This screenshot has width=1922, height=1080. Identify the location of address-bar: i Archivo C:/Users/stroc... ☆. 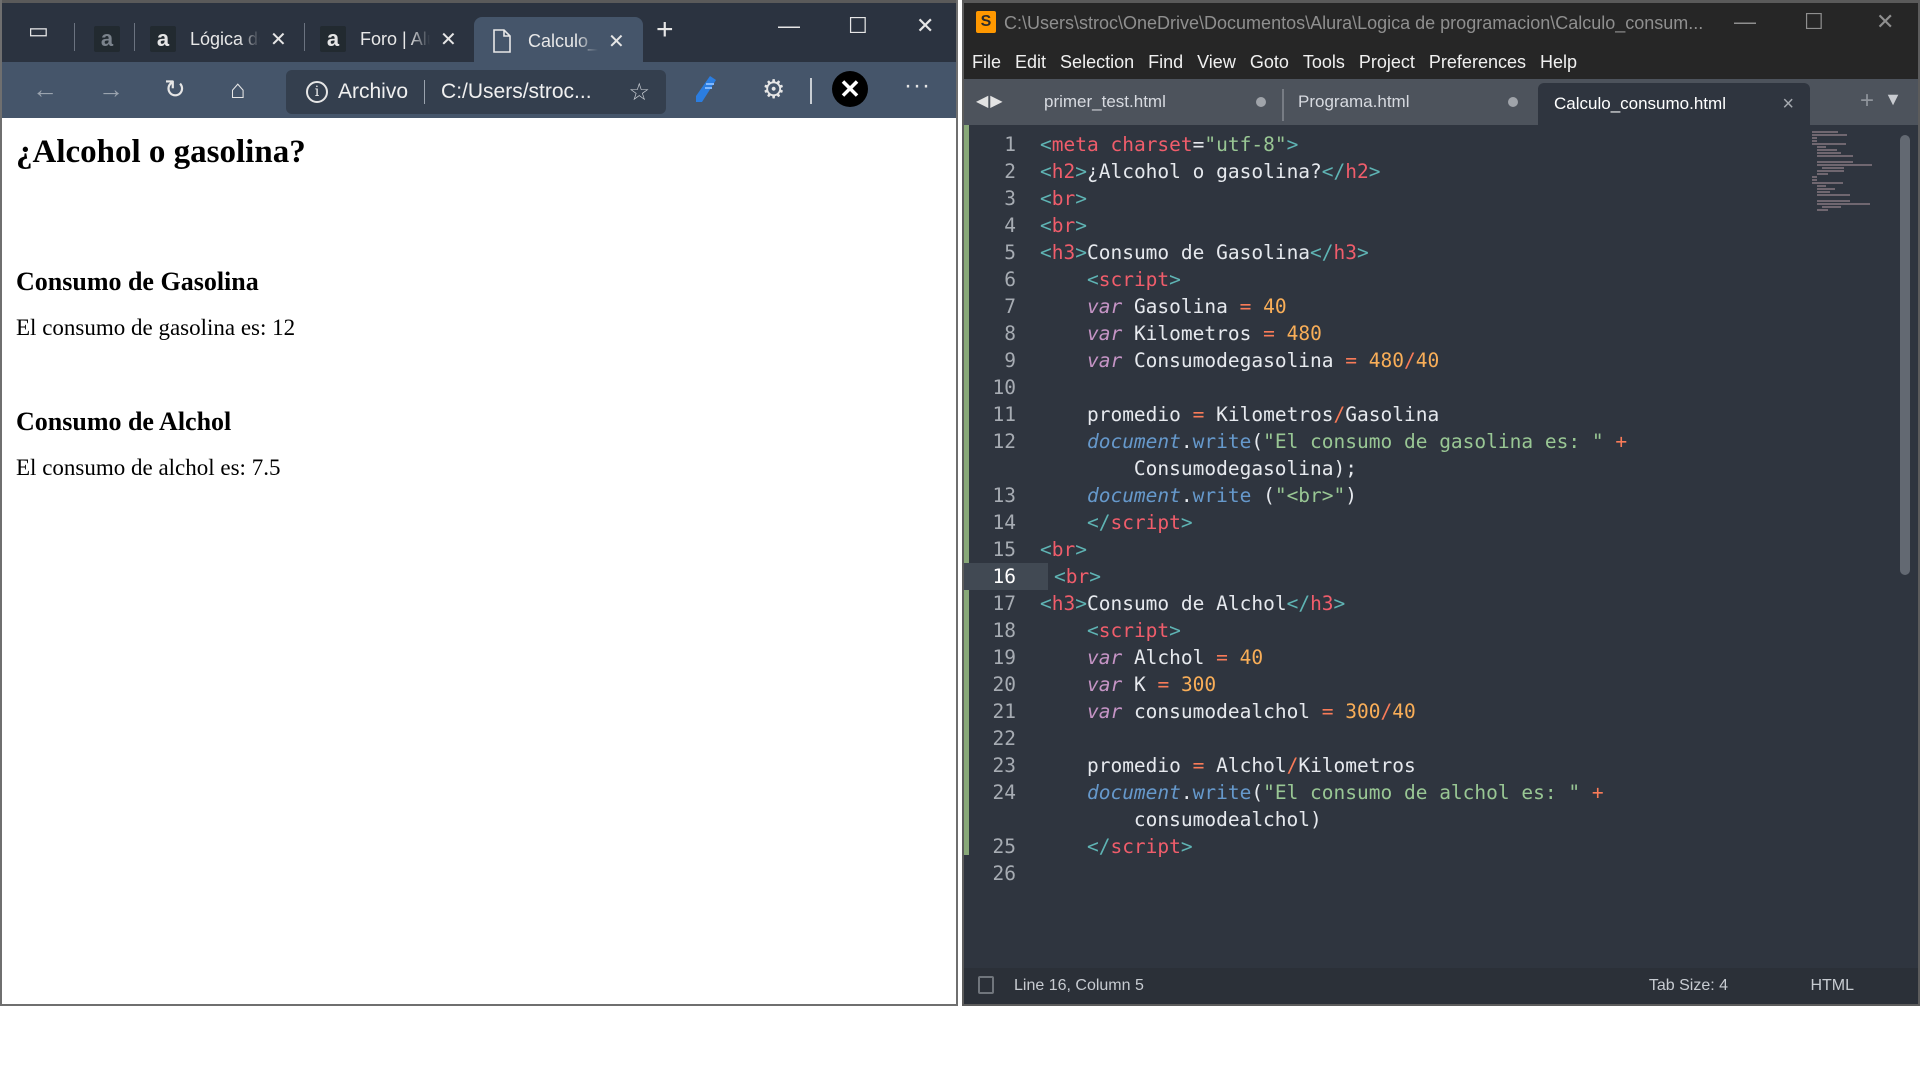
(476, 92).